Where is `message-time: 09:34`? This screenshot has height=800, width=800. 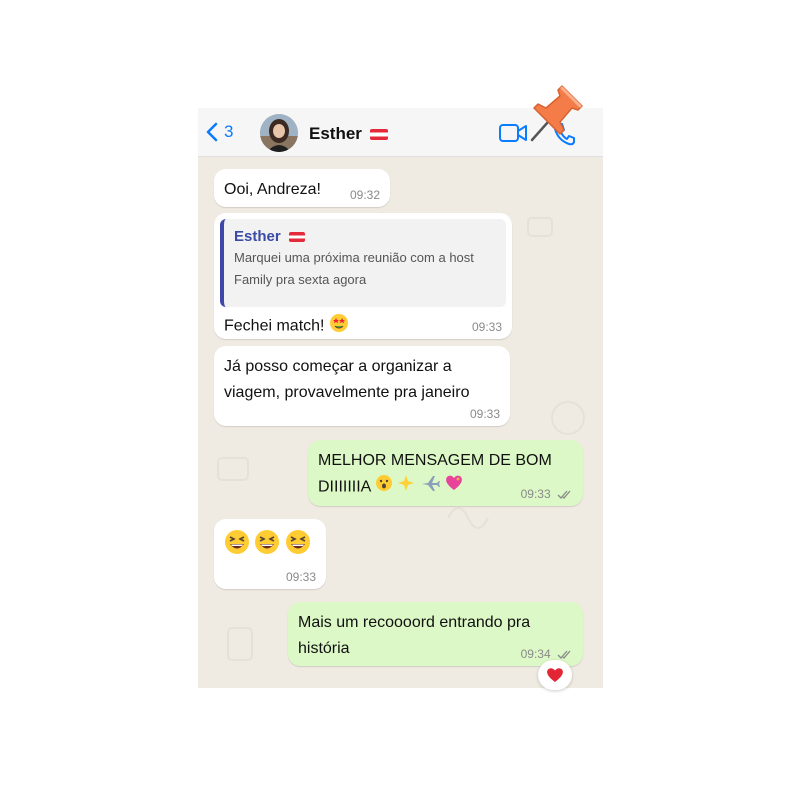
message-time: 09:34 is located at coordinates (547, 654).